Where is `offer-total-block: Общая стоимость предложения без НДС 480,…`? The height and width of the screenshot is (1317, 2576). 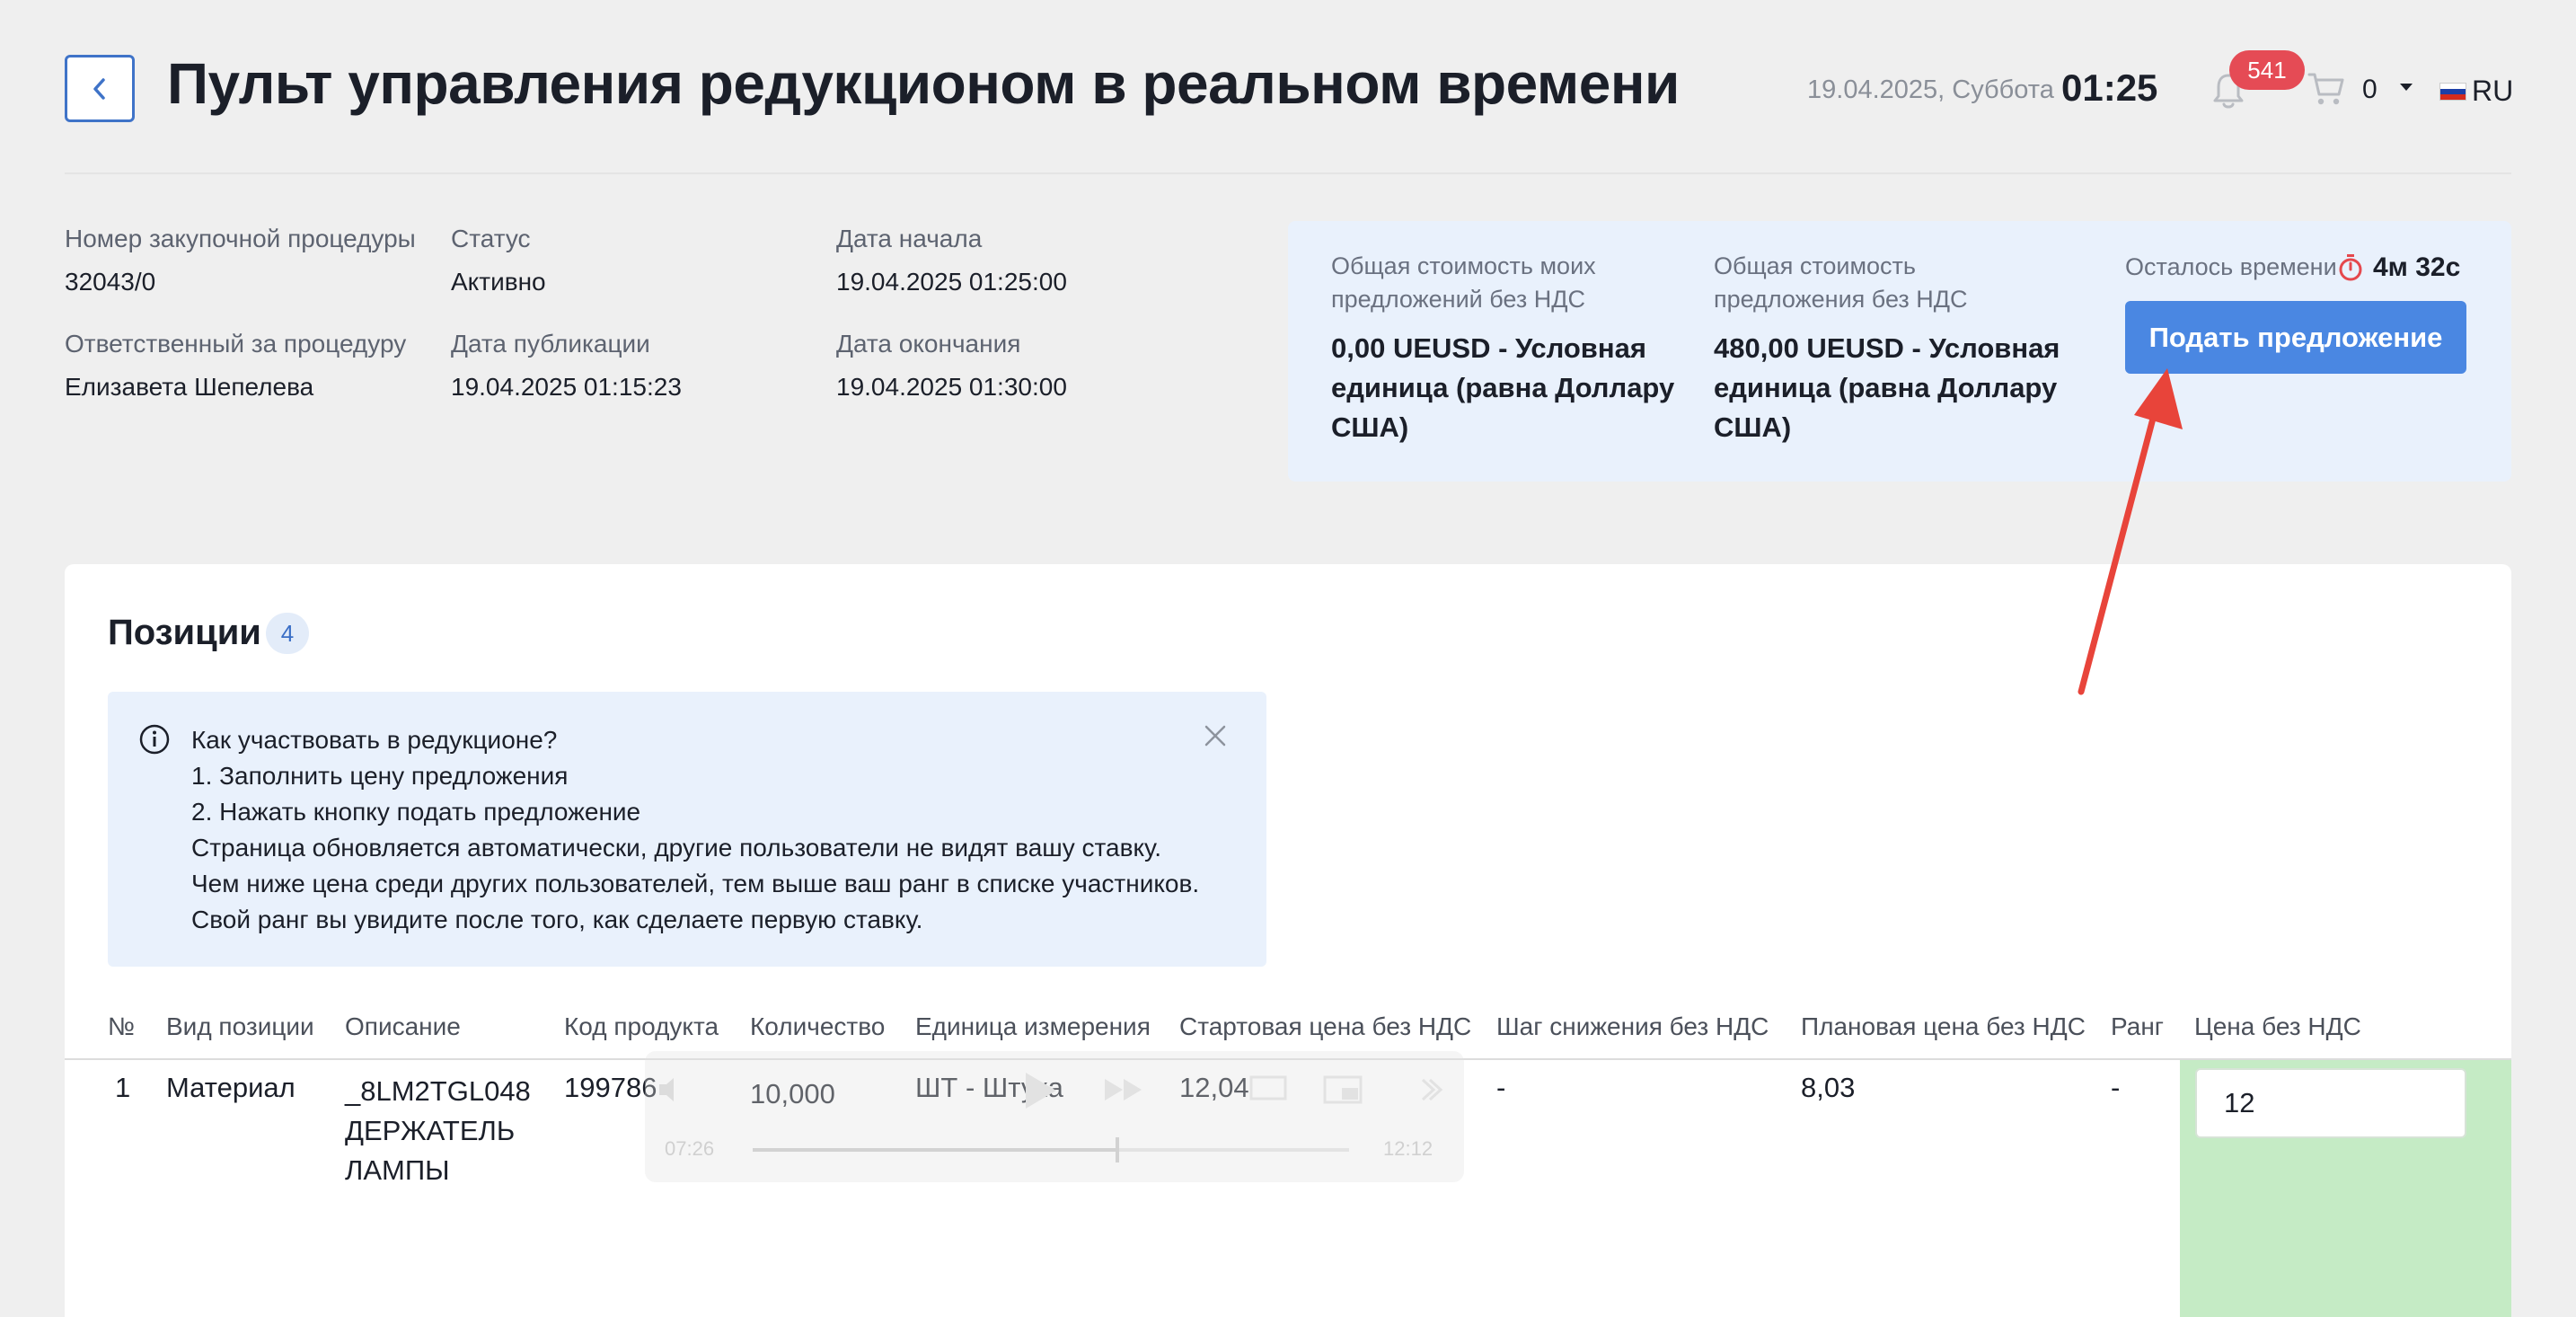
offer-total-block: Общая стоимость предложения без НДС 480,… is located at coordinates (1887, 349).